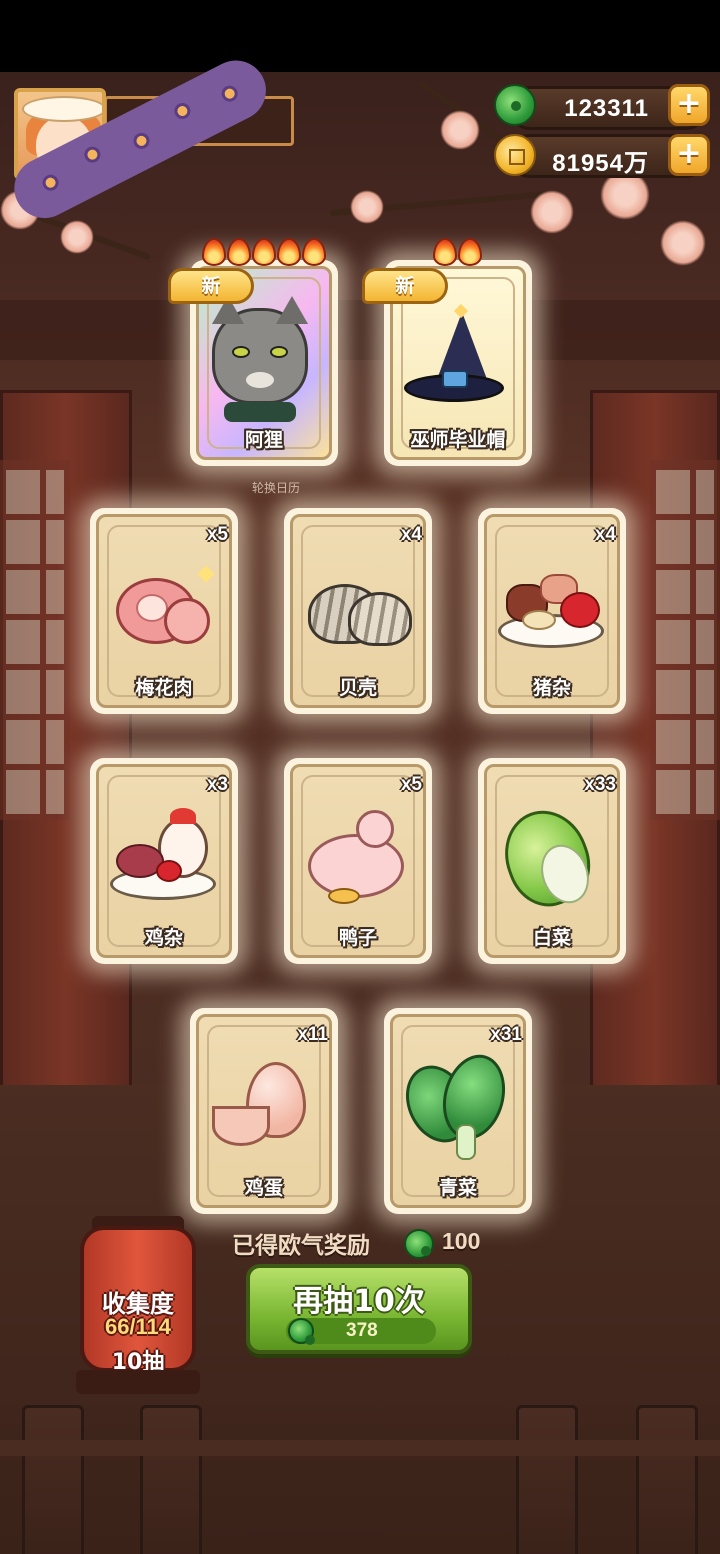  I want to click on coin-amount: 81954万, so click(600, 163).